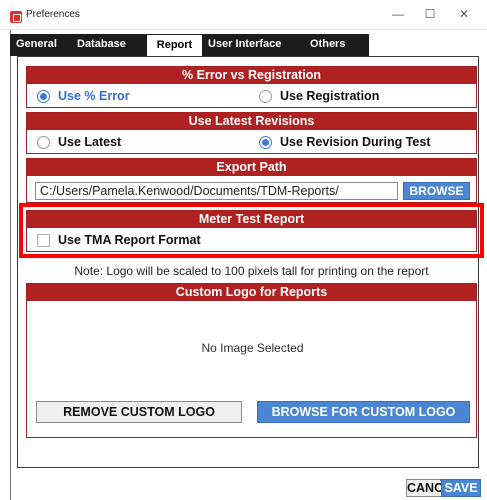 This screenshot has height=500, width=487. I want to click on window-title: Preferences, so click(53, 14).